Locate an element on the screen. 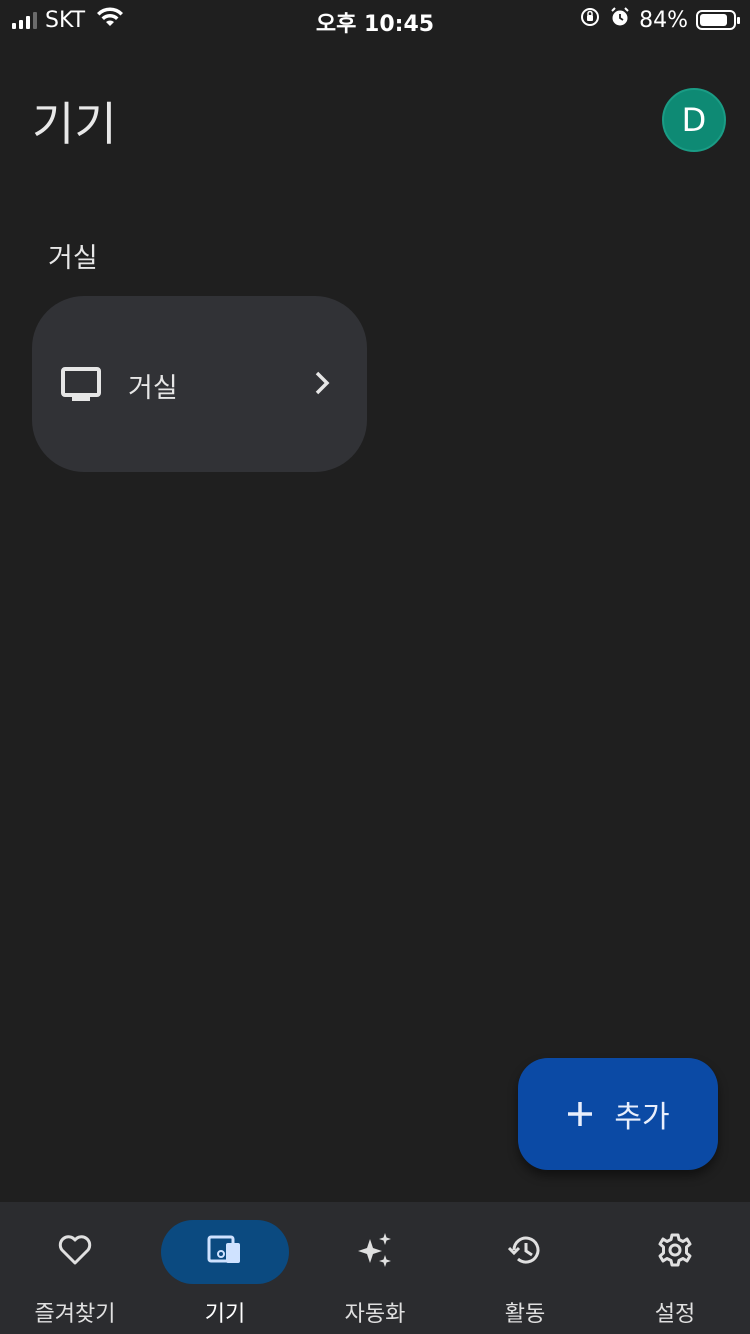 This screenshot has height=1334, width=750. add-button-label: 추가 is located at coordinates (642, 1117).